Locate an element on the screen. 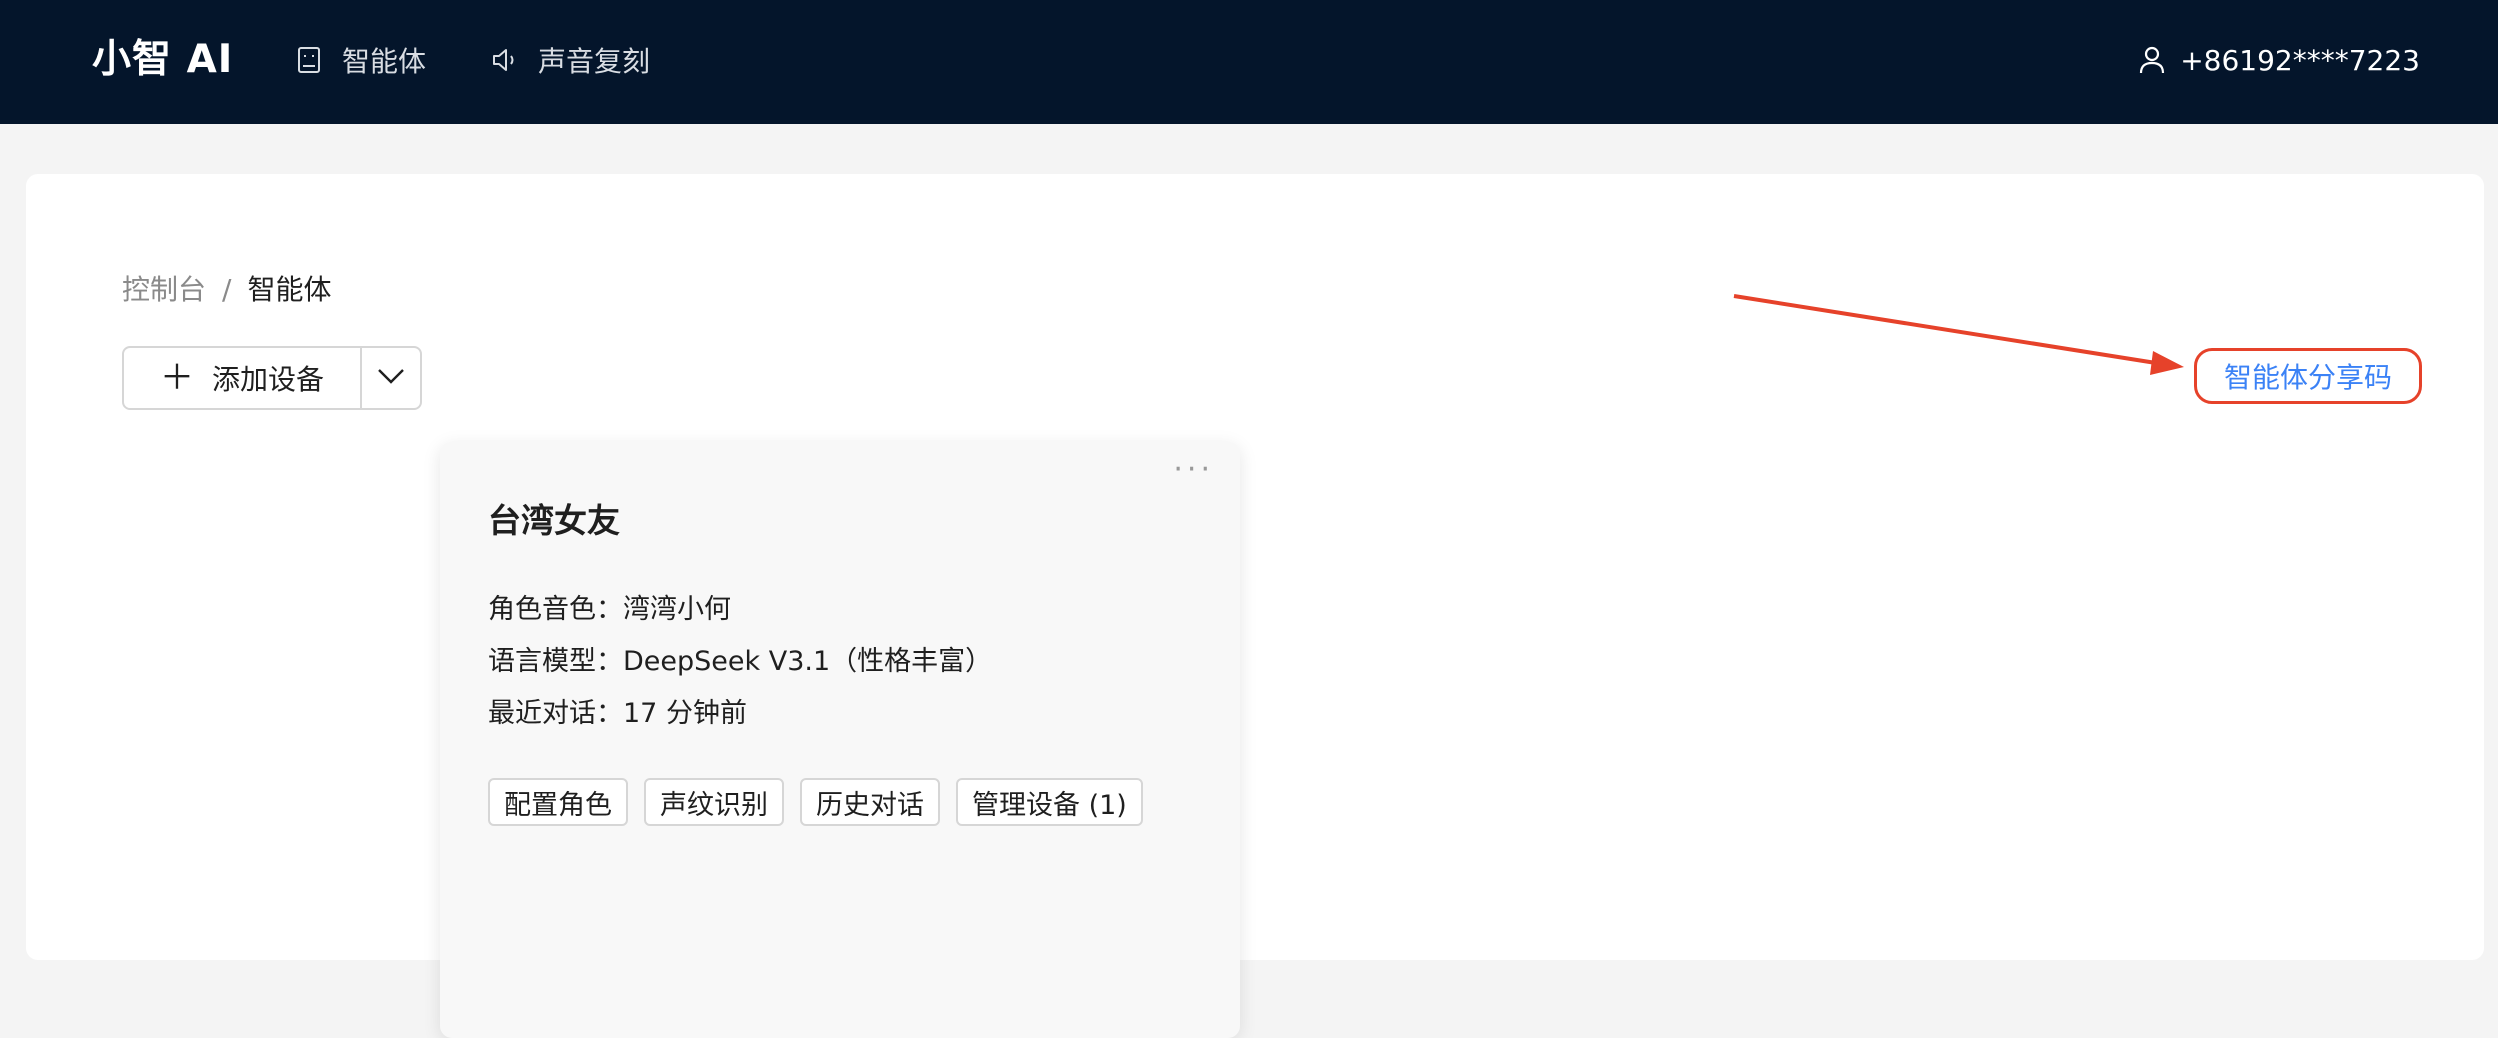 The width and height of the screenshot is (2498, 1038). agent-voice-label: 角色音色： is located at coordinates (555, 609).